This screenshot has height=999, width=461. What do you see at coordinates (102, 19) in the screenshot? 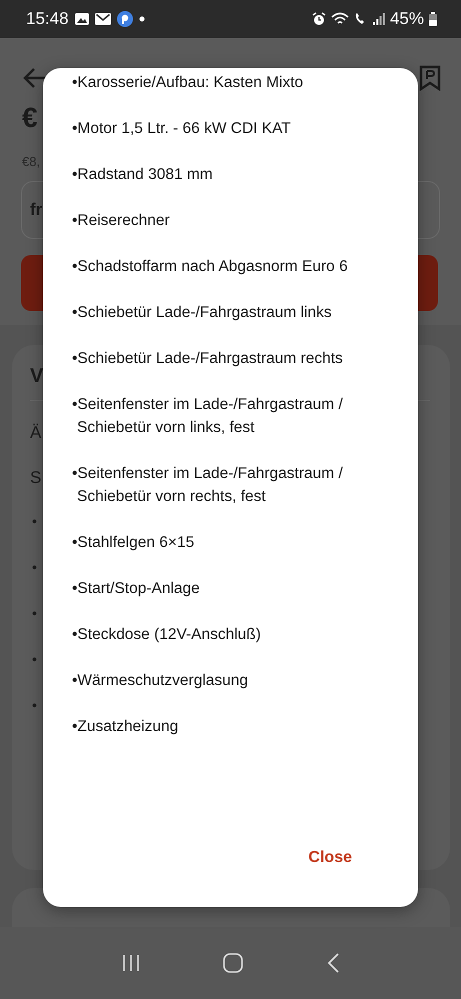
I see `mail-icon` at bounding box center [102, 19].